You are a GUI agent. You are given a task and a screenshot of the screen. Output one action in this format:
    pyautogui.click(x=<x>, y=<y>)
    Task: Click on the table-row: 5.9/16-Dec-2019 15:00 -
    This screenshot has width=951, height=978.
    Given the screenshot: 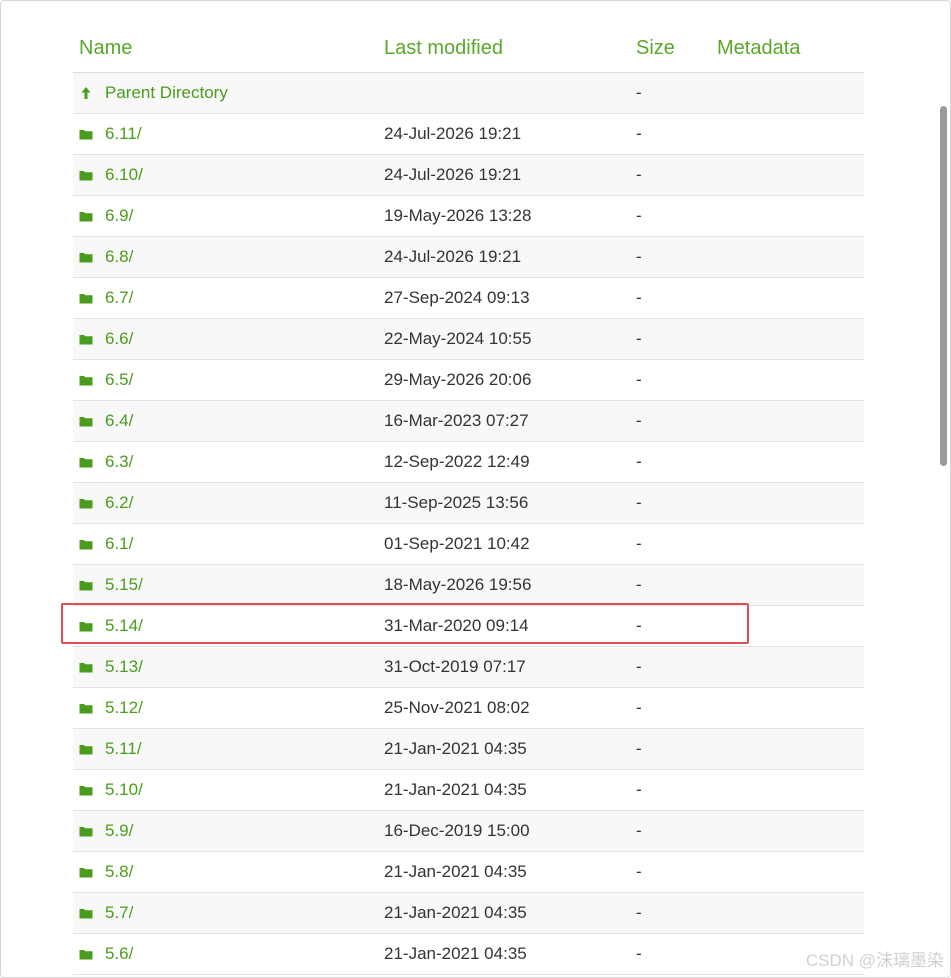 What is the action you would take?
    pyautogui.click(x=468, y=831)
    